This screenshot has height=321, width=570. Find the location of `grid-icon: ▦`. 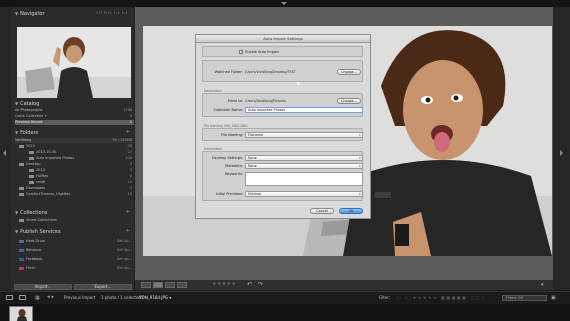

grid-icon: ▦ is located at coordinates (37, 298).